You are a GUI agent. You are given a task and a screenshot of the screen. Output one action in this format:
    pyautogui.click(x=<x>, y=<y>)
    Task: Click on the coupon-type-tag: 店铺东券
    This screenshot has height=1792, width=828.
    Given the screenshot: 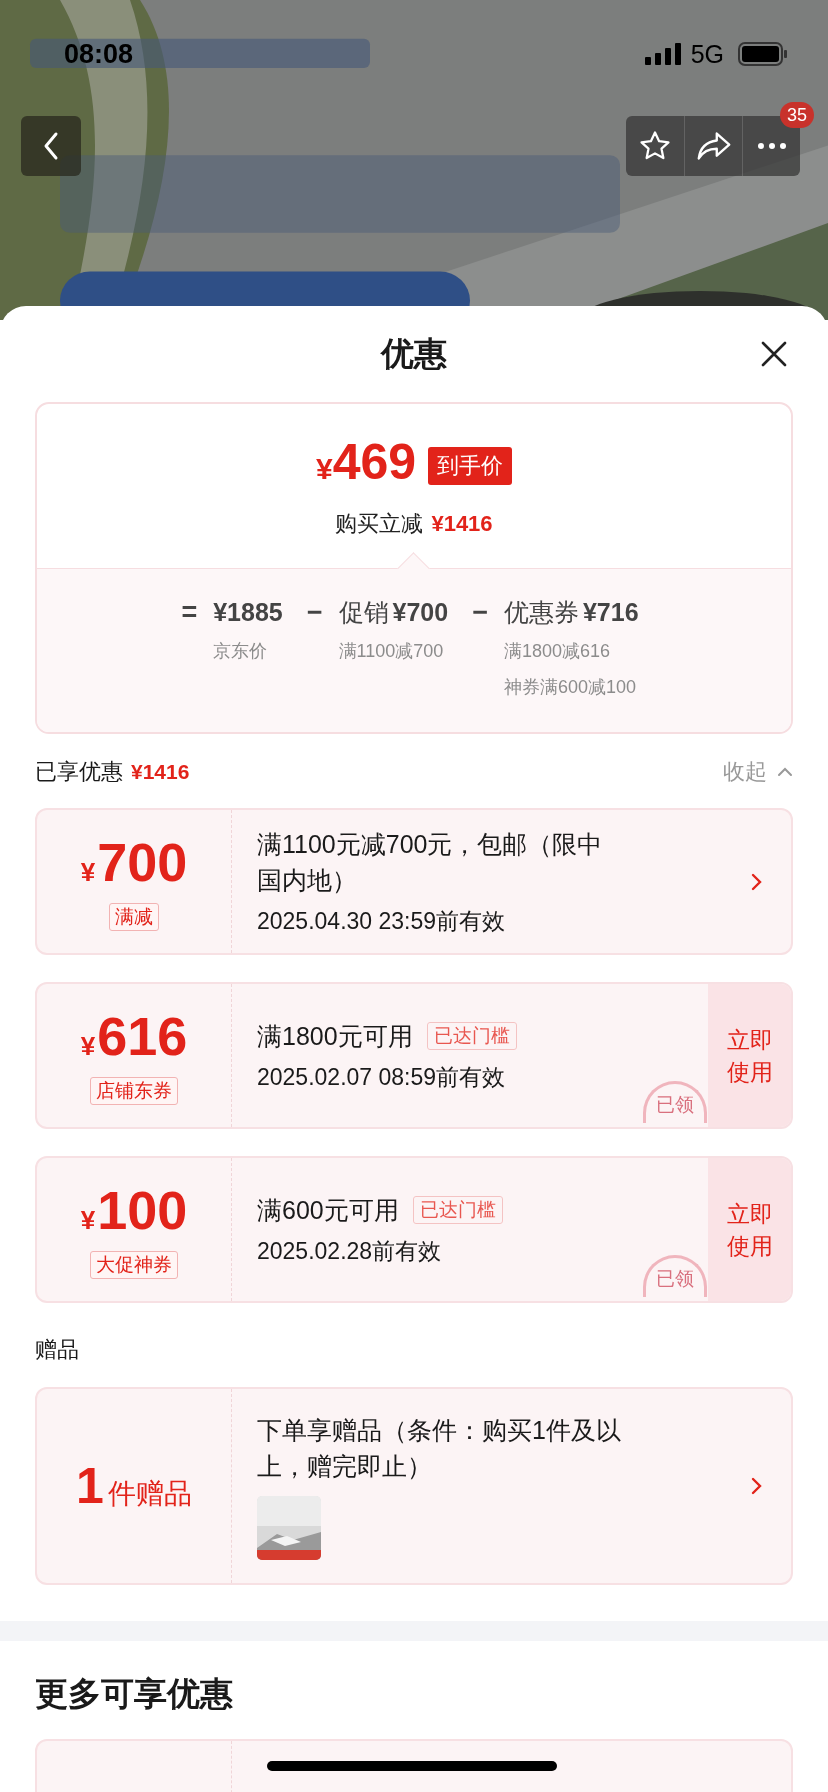 What is the action you would take?
    pyautogui.click(x=134, y=1090)
    